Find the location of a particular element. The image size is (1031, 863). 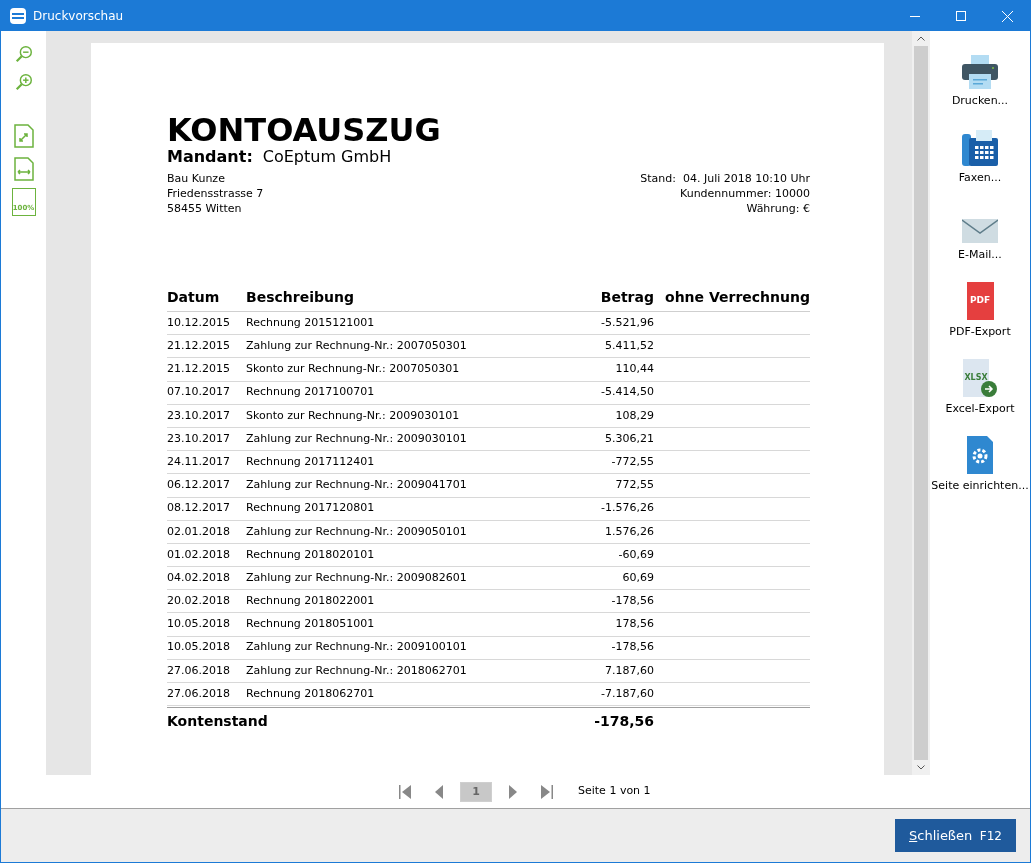

table-cell-text: 02.01.2018 is located at coordinates (199, 531).